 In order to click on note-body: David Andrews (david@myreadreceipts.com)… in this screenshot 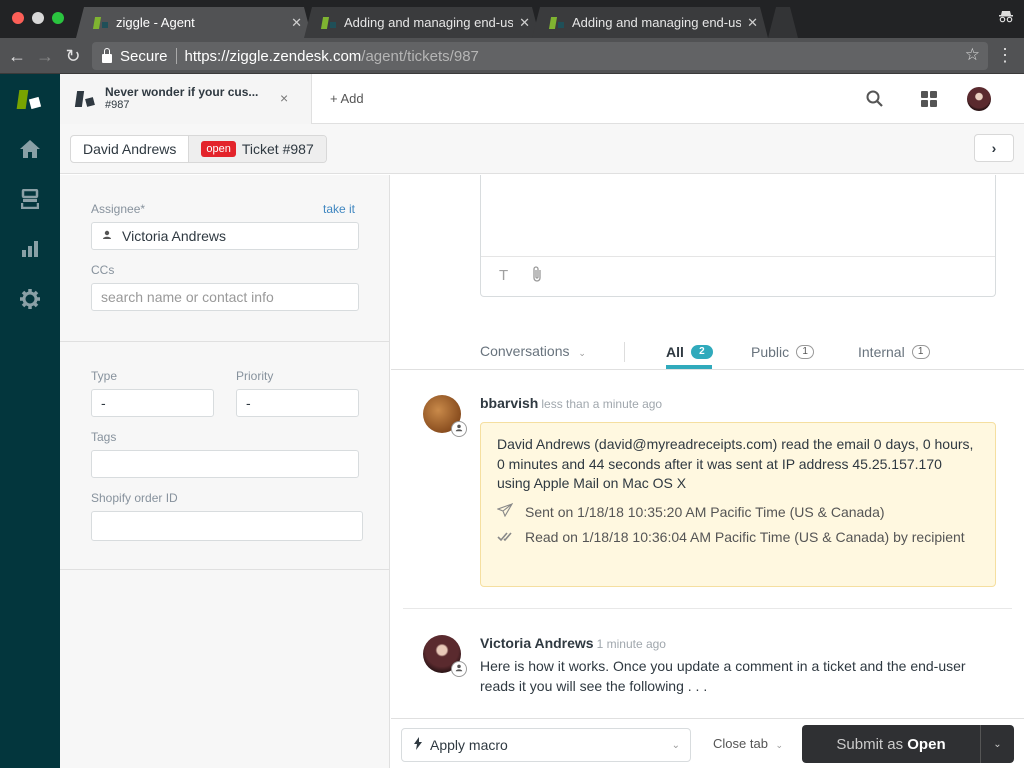, I will do `click(735, 463)`.